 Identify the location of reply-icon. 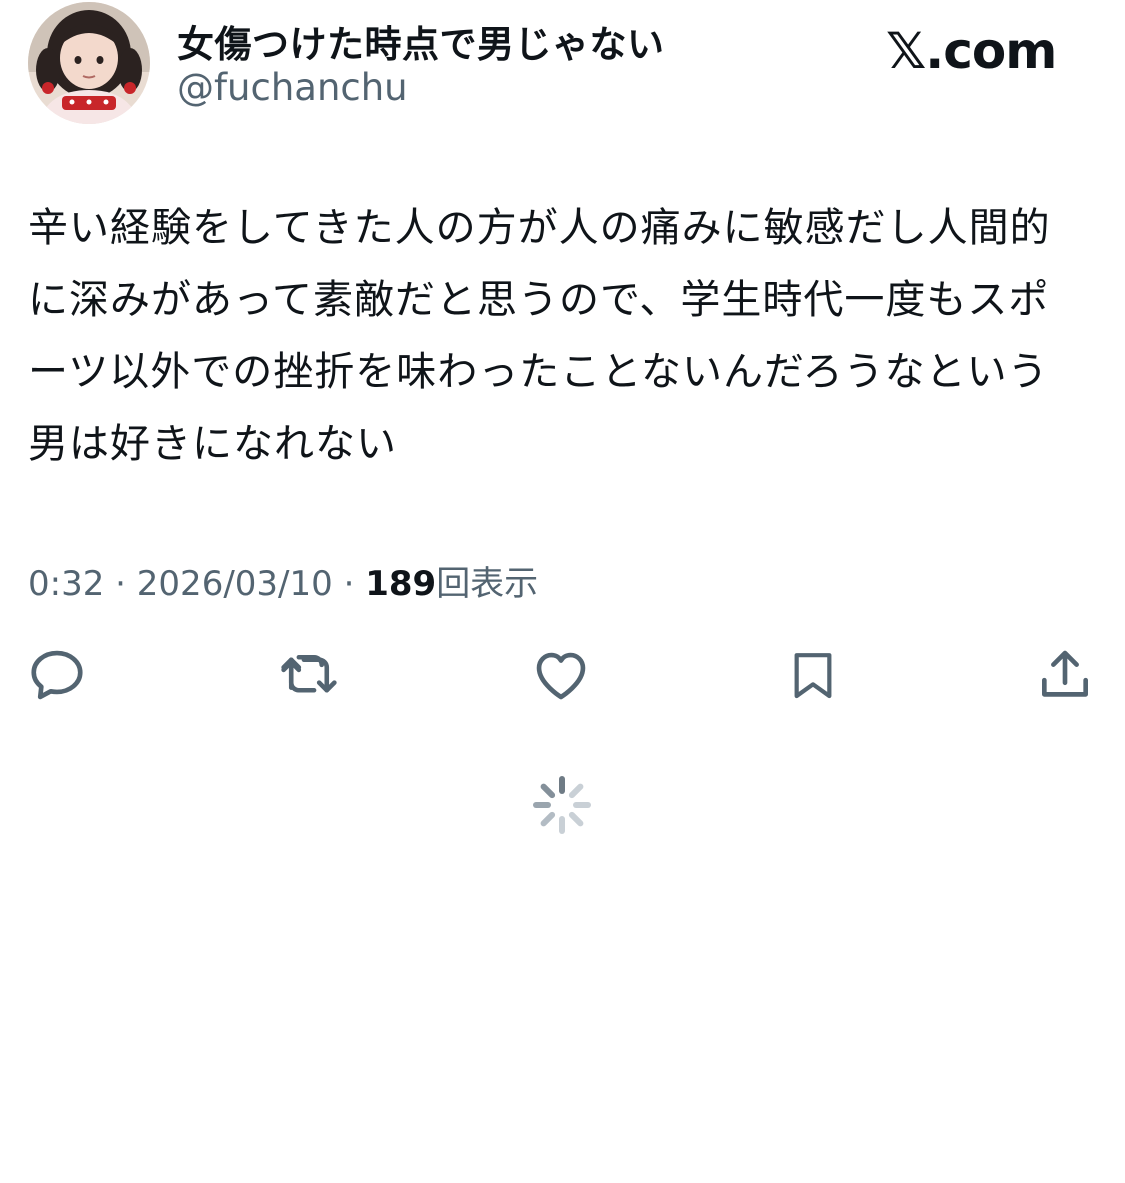
(57, 675).